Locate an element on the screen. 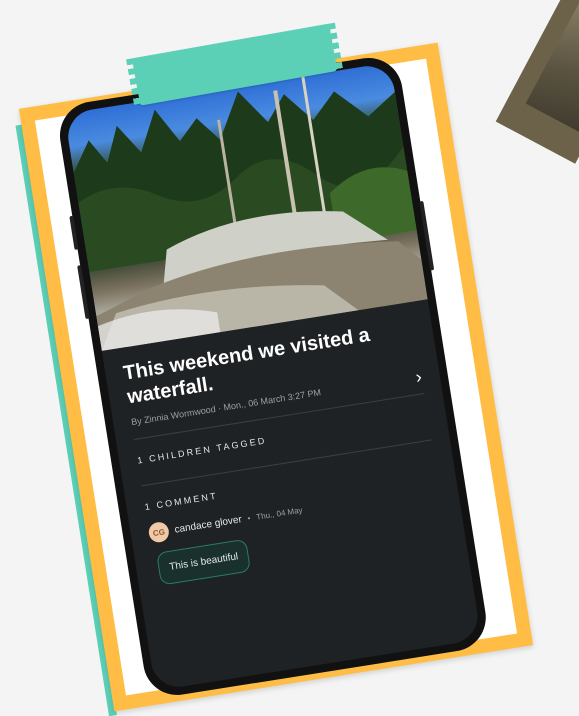 The image size is (579, 716). comment-date: Thu., 04 May is located at coordinates (279, 513).